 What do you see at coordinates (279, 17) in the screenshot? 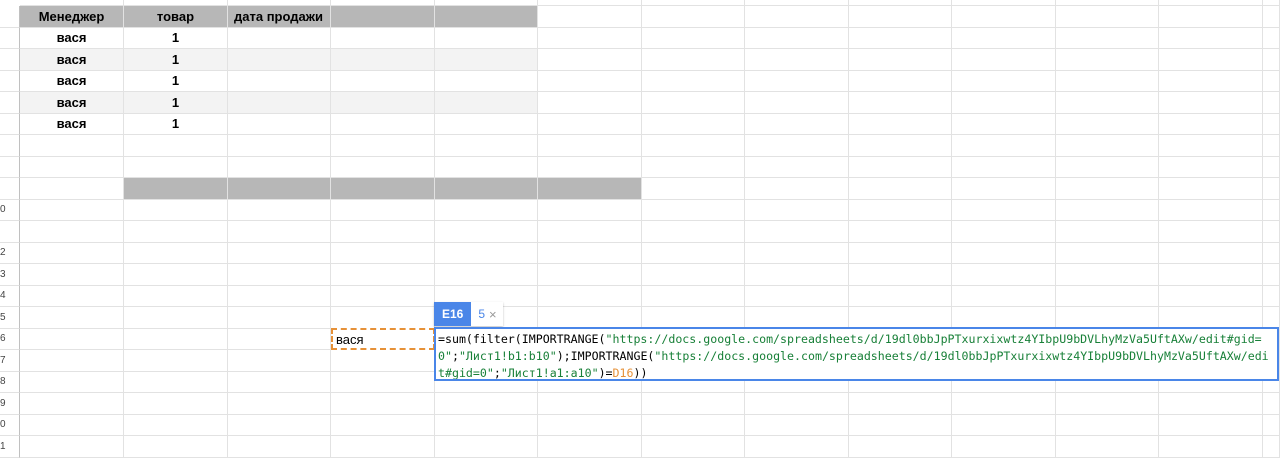
I see `header-sale-date: дата продажи` at bounding box center [279, 17].